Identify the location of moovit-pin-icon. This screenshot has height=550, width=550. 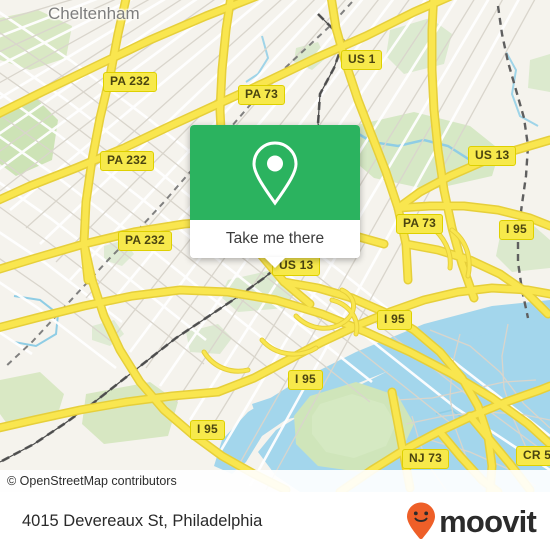
(421, 521).